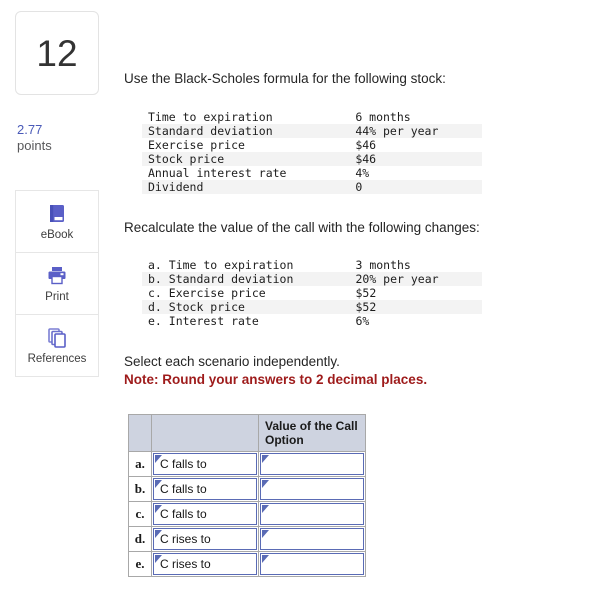  I want to click on table-row: b. Standard deviation 20% per year, so click(312, 279).